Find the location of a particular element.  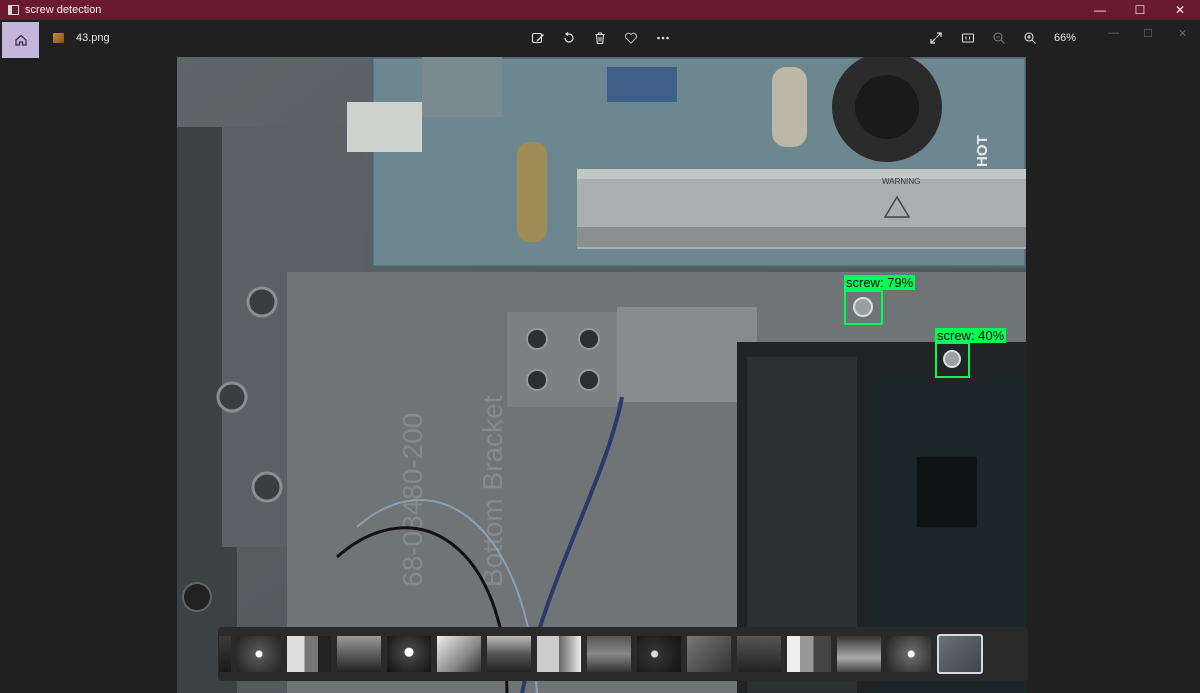

zoom-out-button is located at coordinates (999, 38).